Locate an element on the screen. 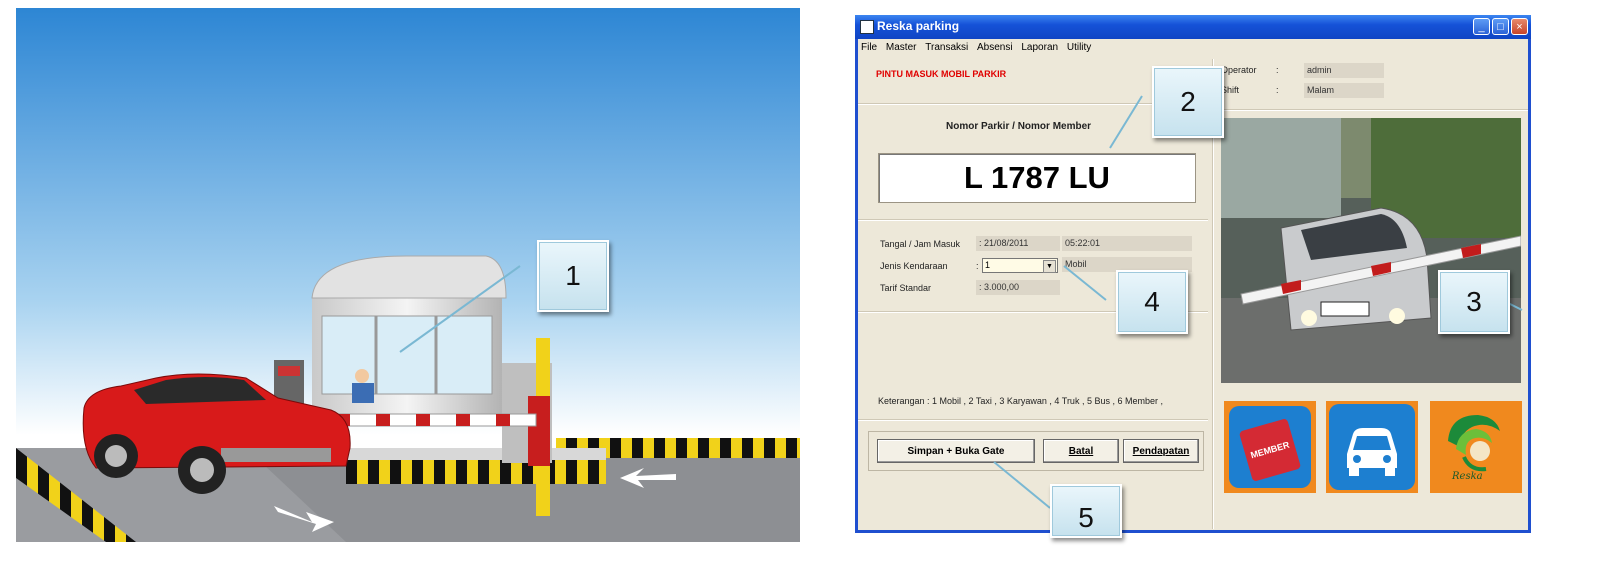  callout-2: 2 is located at coordinates (1188, 102).